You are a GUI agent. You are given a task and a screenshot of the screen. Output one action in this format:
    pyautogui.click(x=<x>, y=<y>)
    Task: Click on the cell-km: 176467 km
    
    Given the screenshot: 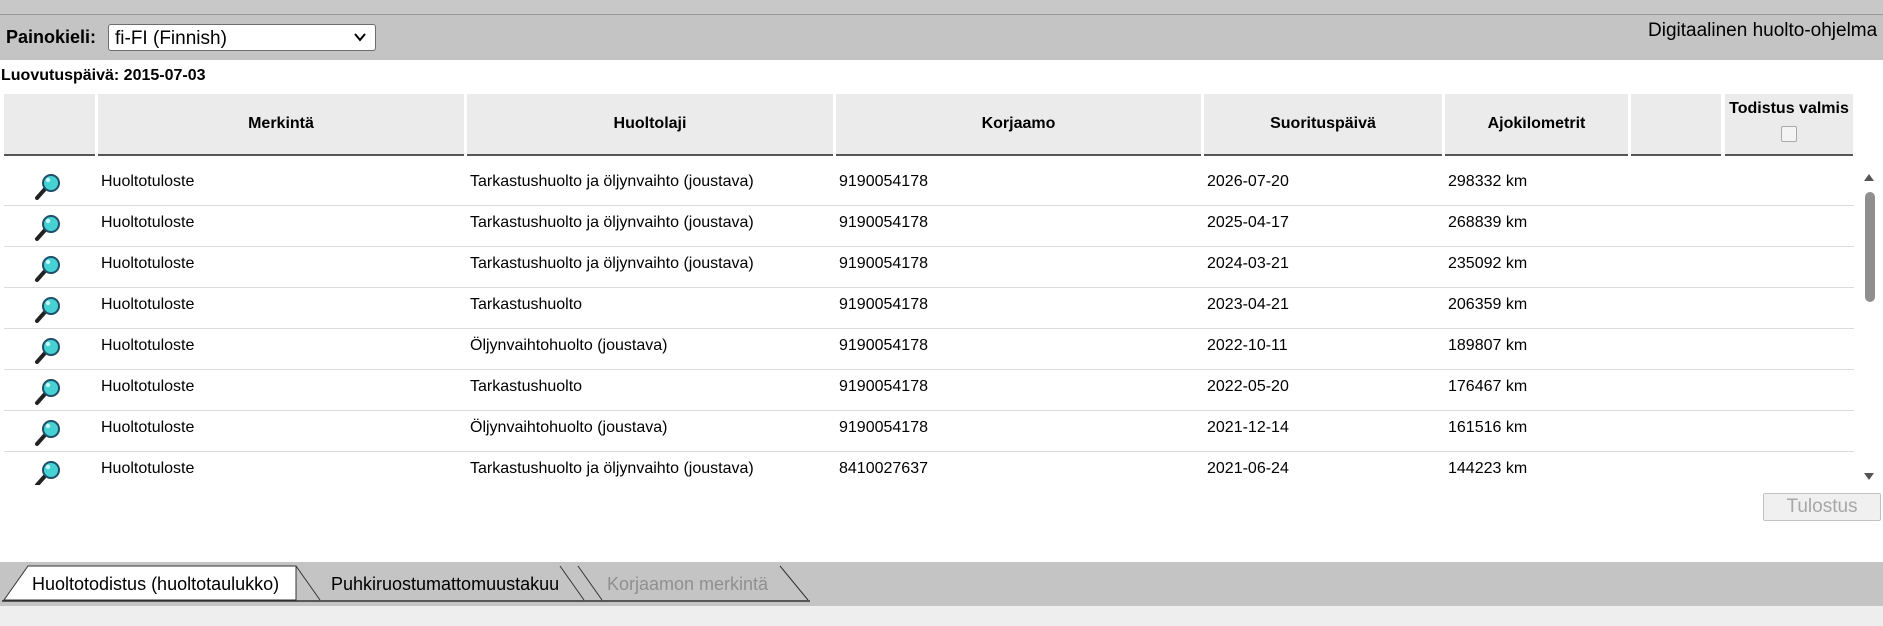 What is the action you would take?
    pyautogui.click(x=1488, y=386)
    